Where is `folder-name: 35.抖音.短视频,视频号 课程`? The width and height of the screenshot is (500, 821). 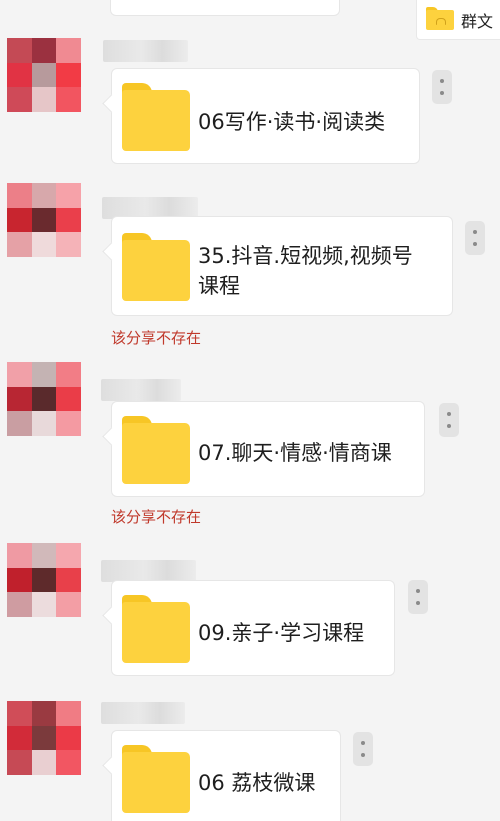
folder-name: 35.抖音.短视频,视频号 课程 is located at coordinates (305, 271).